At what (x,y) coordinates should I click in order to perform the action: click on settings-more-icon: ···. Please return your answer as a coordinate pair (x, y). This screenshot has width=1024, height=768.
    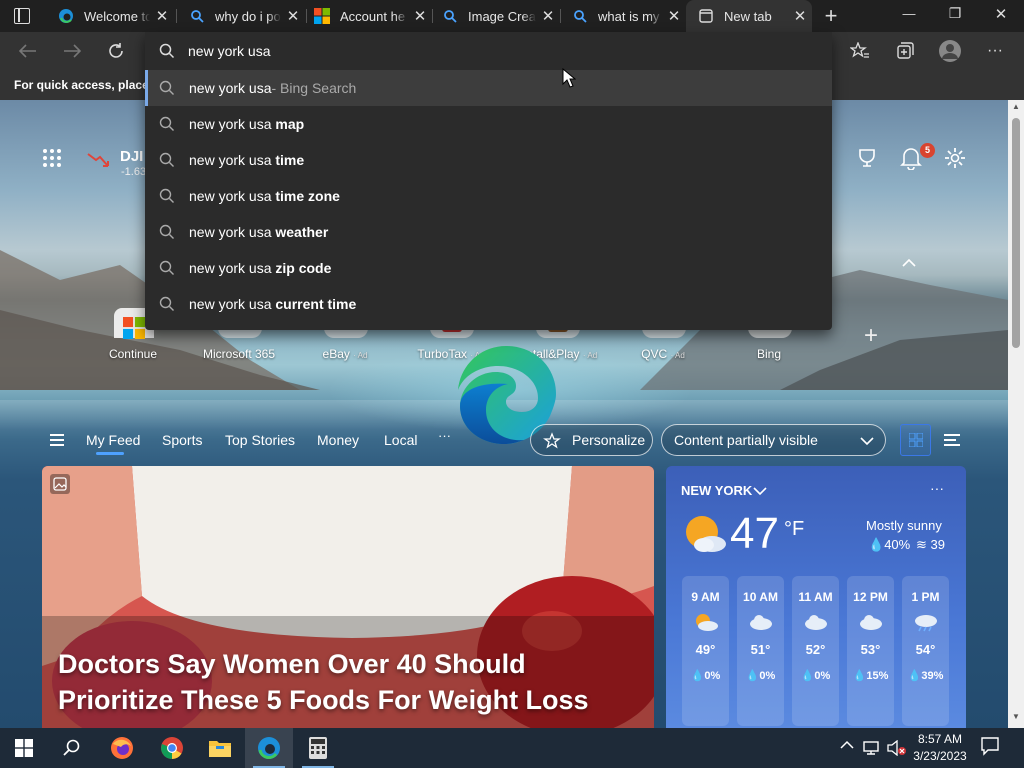
    Looking at the image, I should click on (995, 51).